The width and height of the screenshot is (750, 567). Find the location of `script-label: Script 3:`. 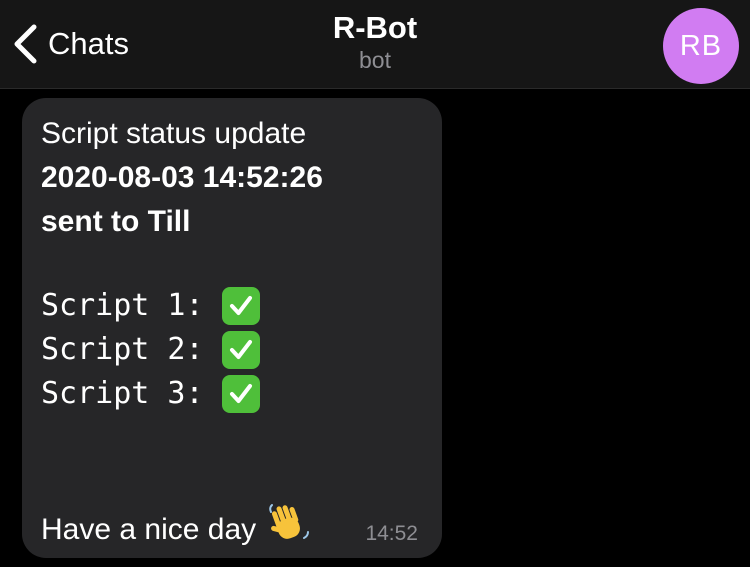

script-label: Script 3: is located at coordinates (122, 393).